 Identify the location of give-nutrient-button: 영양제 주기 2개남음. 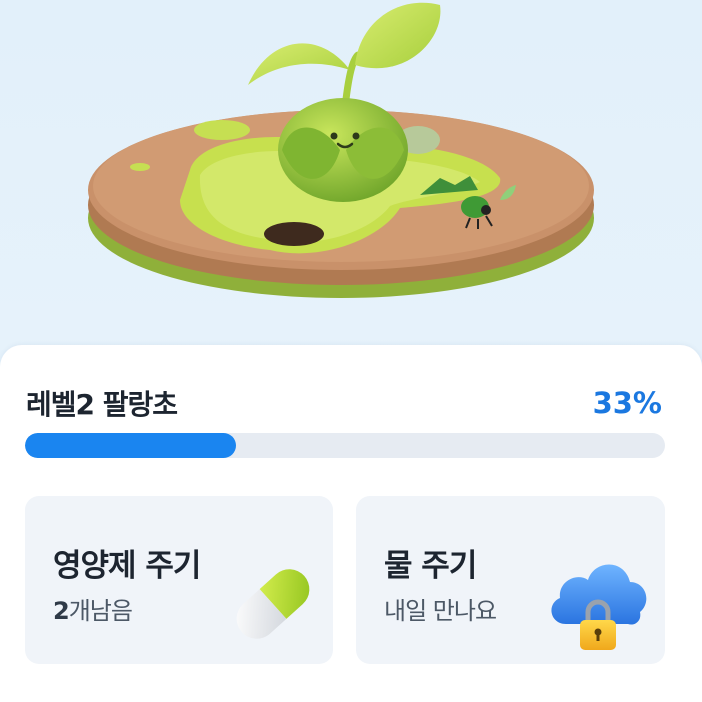
(179, 580).